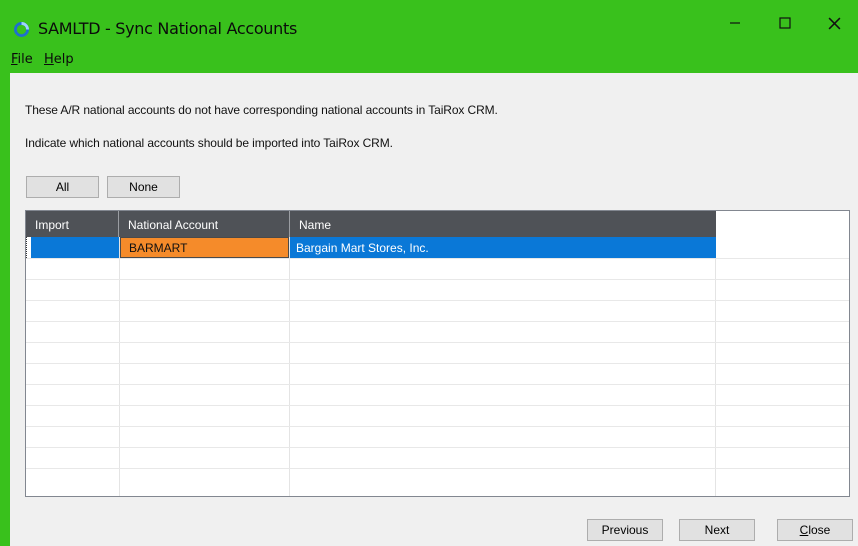 The height and width of the screenshot is (546, 858). I want to click on menu-file: File, so click(22, 59).